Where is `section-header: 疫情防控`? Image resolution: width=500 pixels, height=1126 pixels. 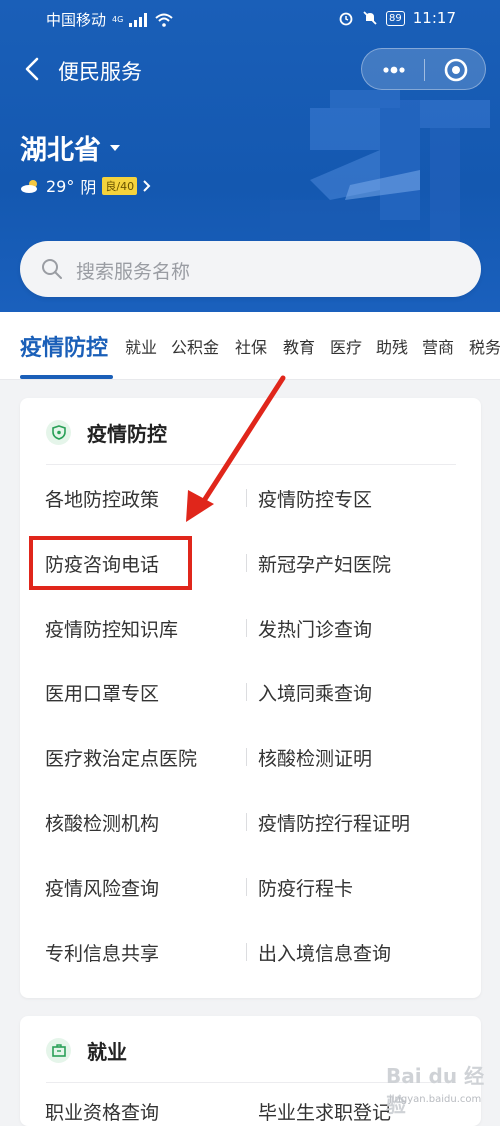
section-header: 疫情防控 is located at coordinates (106, 432).